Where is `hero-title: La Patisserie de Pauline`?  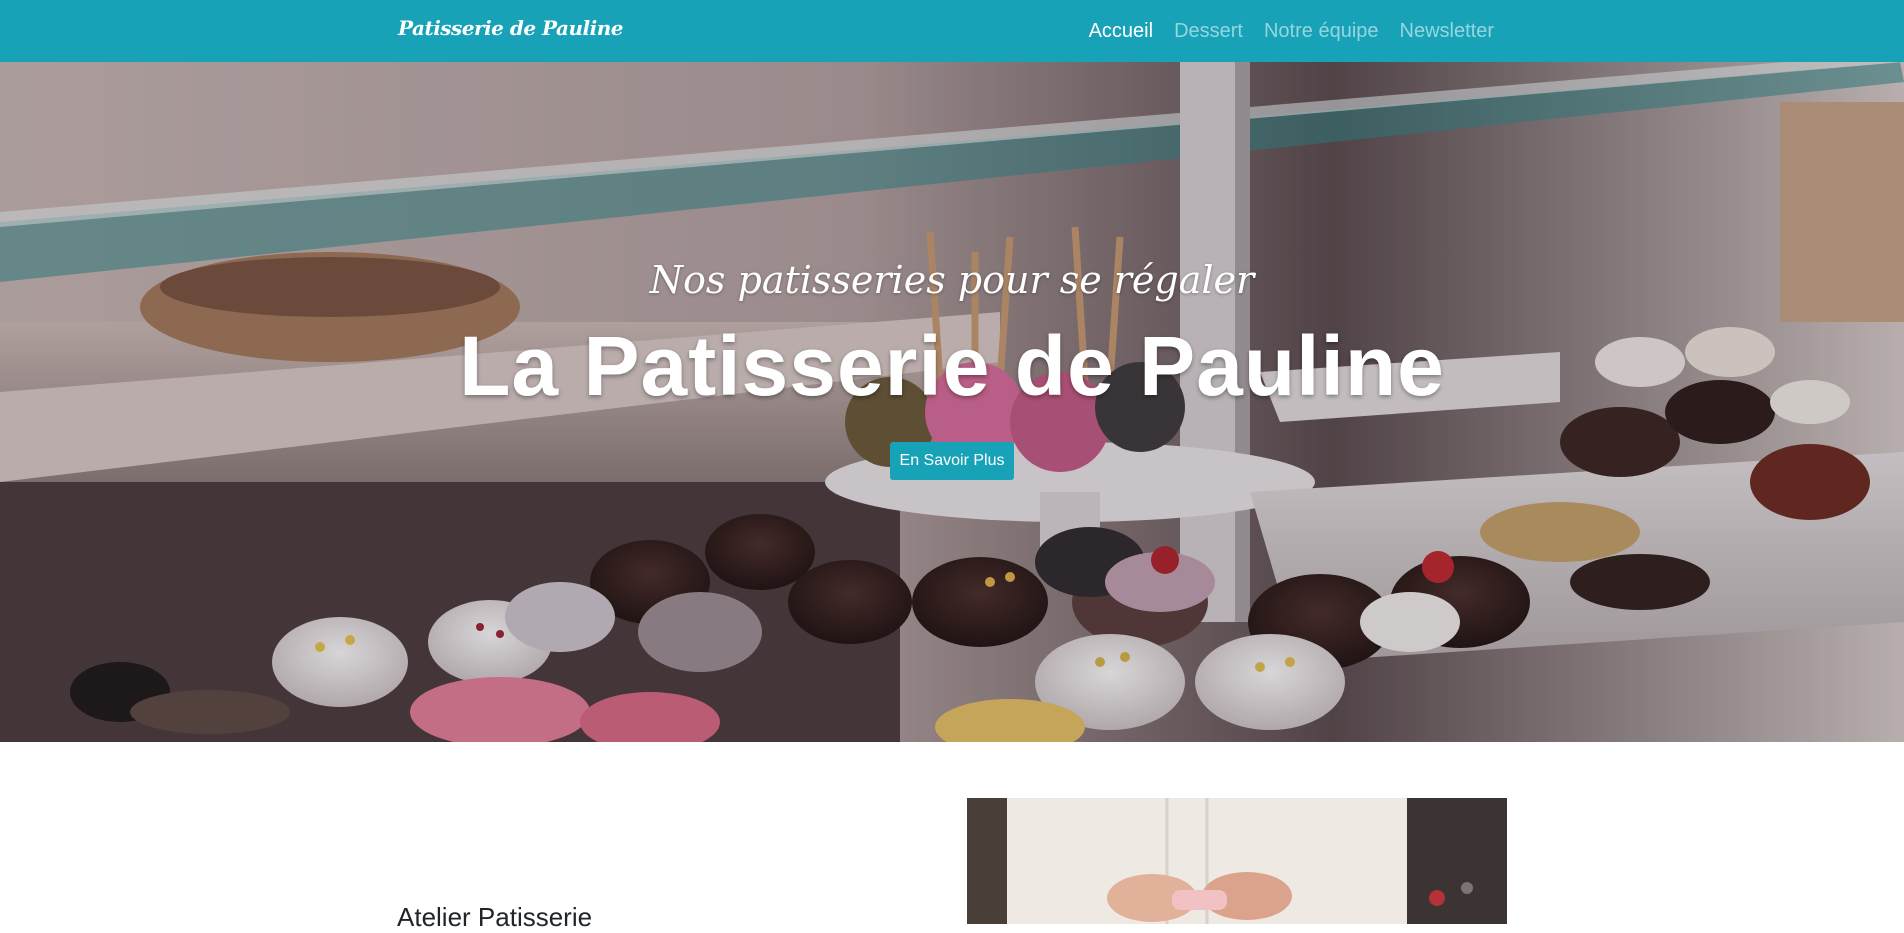 hero-title: La Patisserie de Pauline is located at coordinates (952, 366).